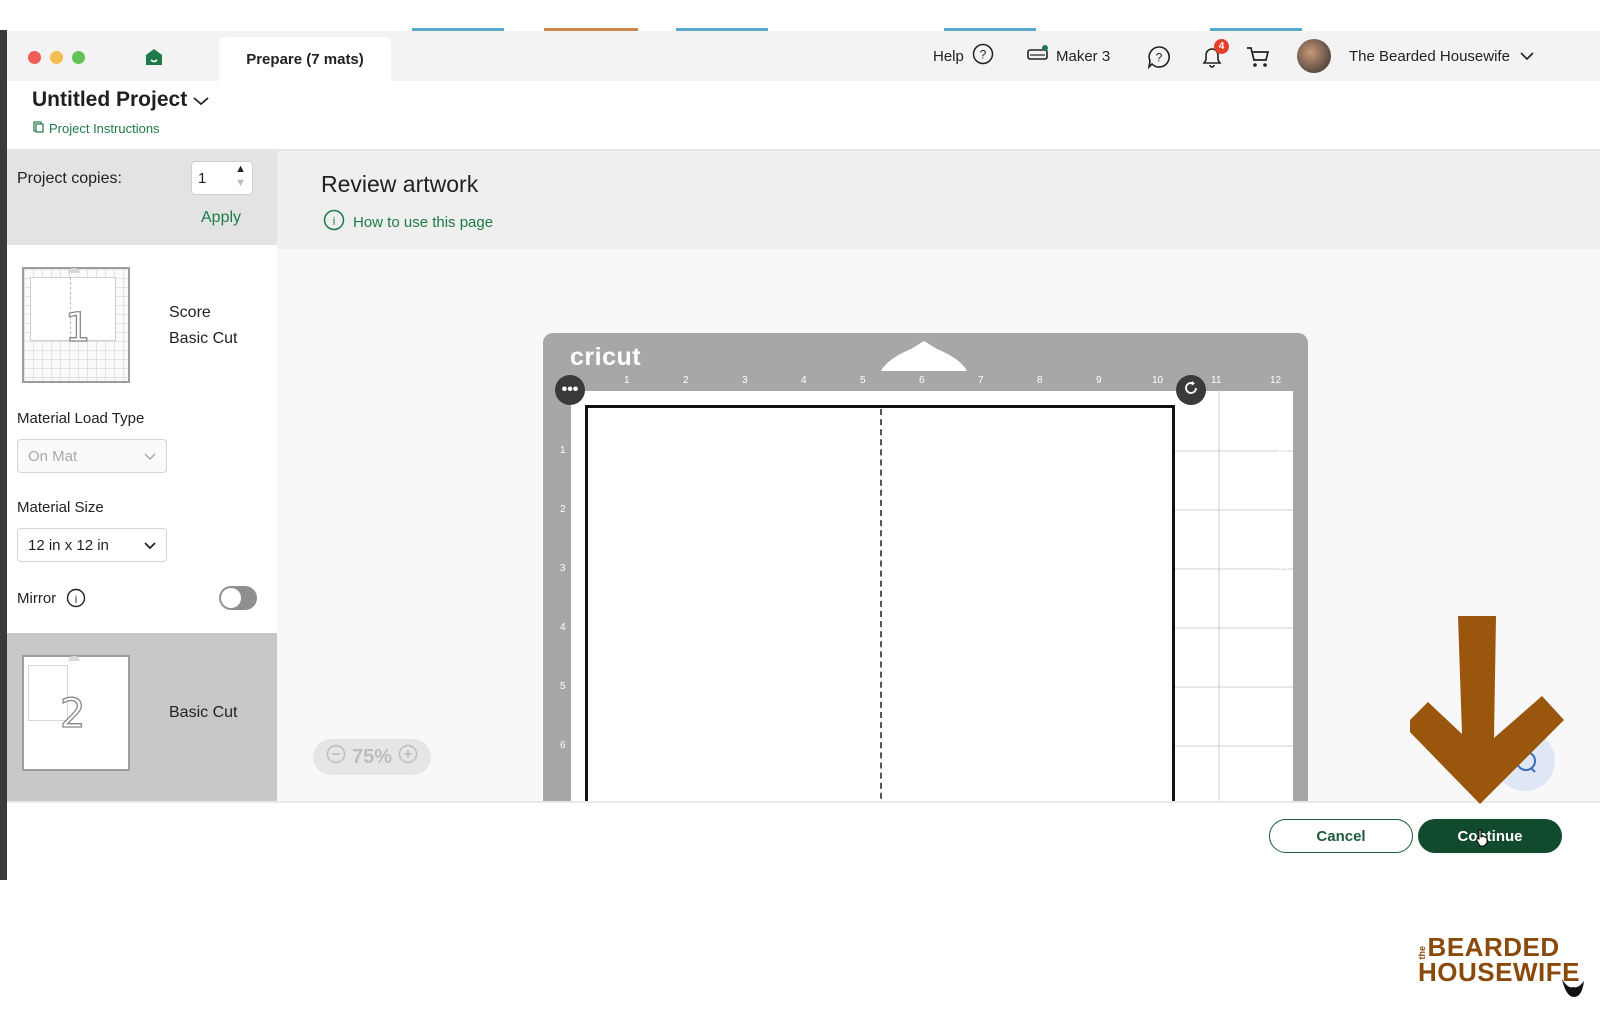 The height and width of the screenshot is (1017, 1600). I want to click on page-title: Review artwork, so click(400, 184).